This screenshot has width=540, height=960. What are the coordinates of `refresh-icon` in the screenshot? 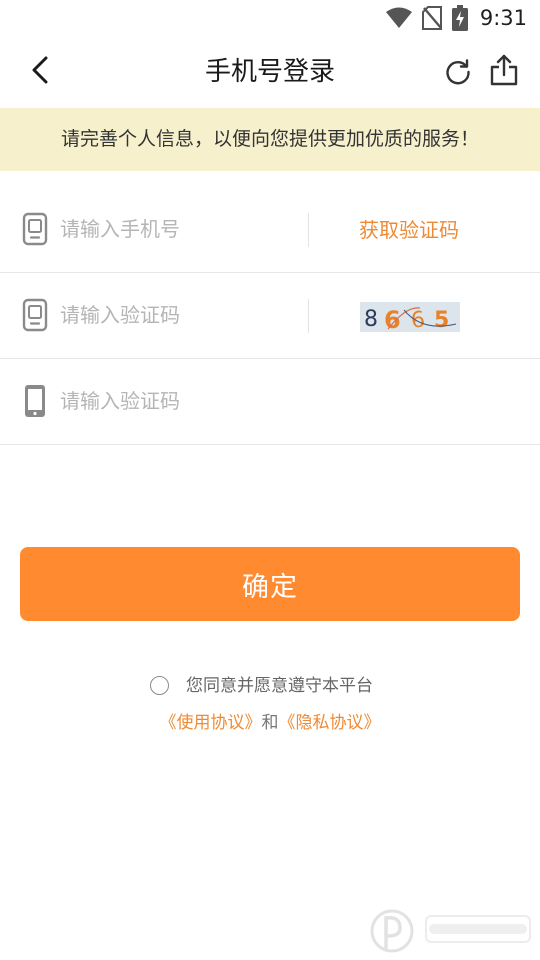 It's located at (458, 74).